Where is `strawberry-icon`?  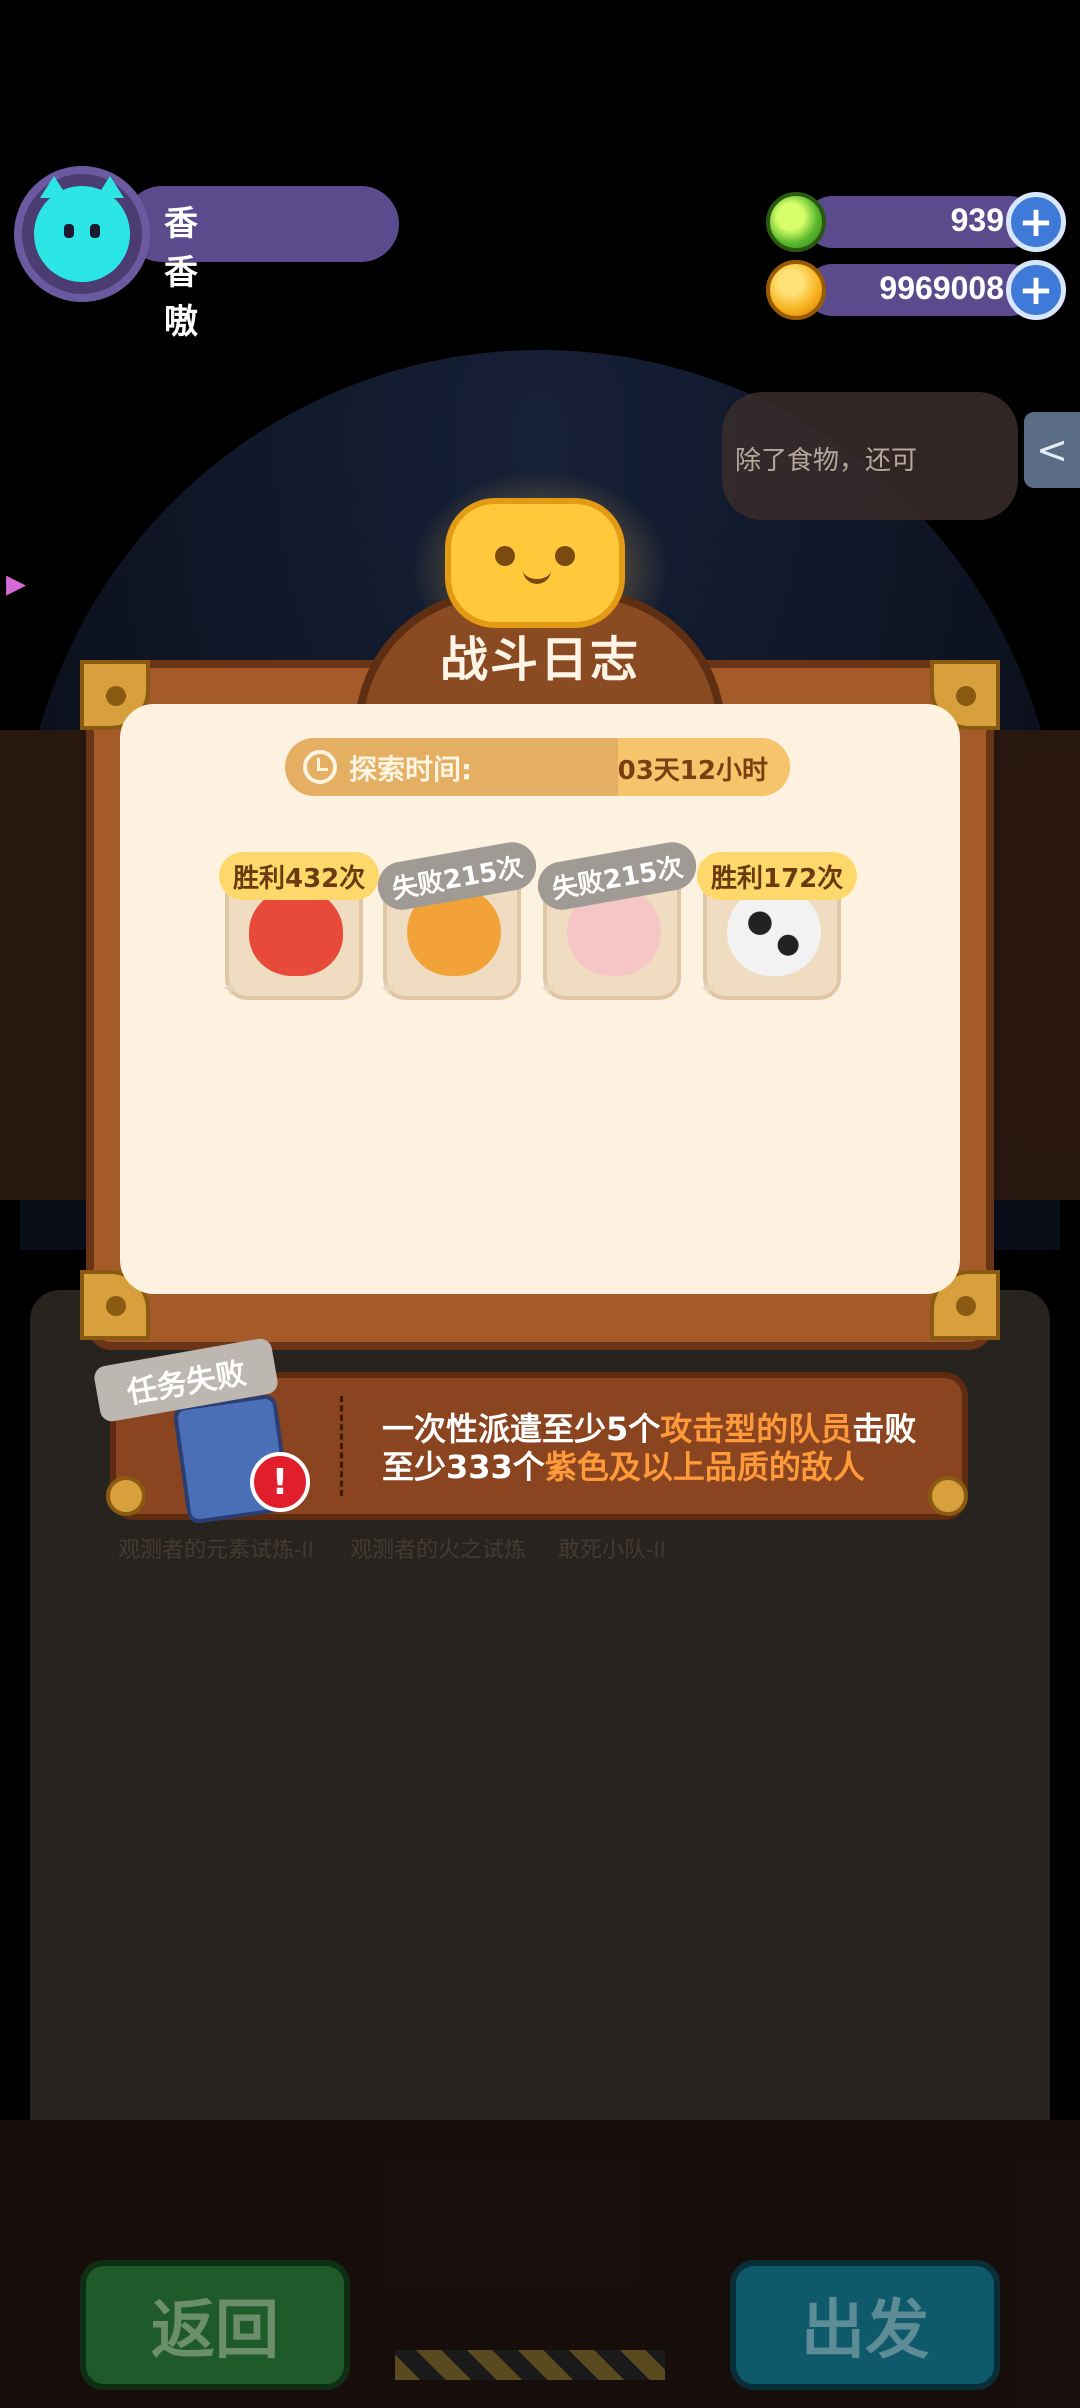
strawberry-icon is located at coordinates (296, 932).